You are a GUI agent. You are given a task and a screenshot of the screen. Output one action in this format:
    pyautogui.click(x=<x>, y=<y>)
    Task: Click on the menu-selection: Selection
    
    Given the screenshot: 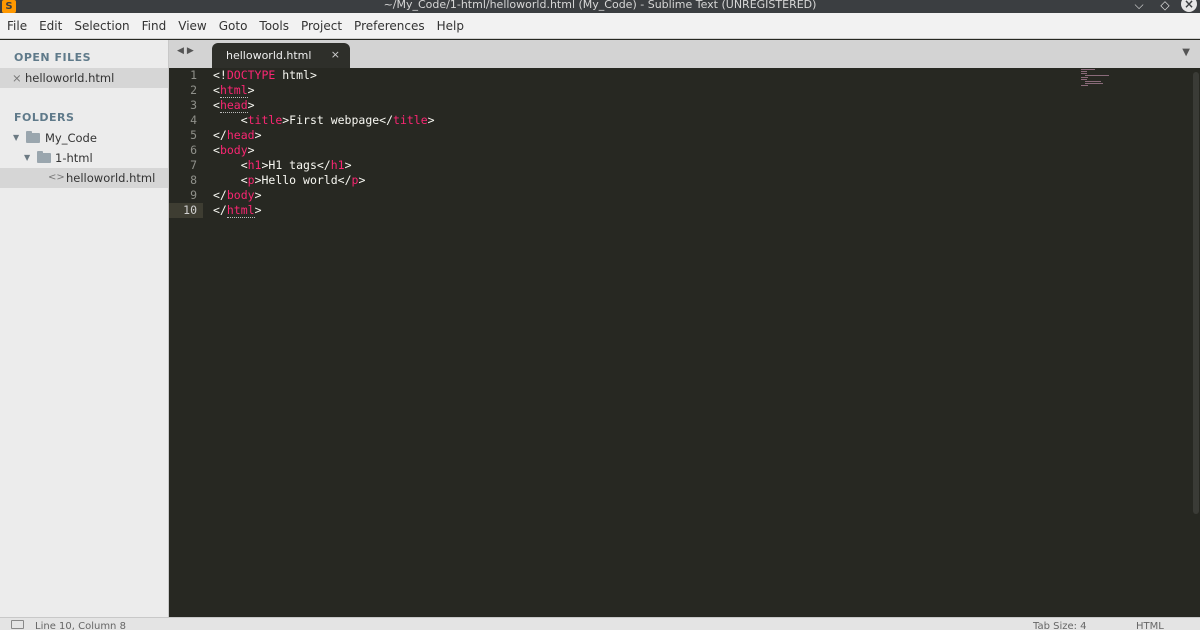 What is the action you would take?
    pyautogui.click(x=101, y=26)
    